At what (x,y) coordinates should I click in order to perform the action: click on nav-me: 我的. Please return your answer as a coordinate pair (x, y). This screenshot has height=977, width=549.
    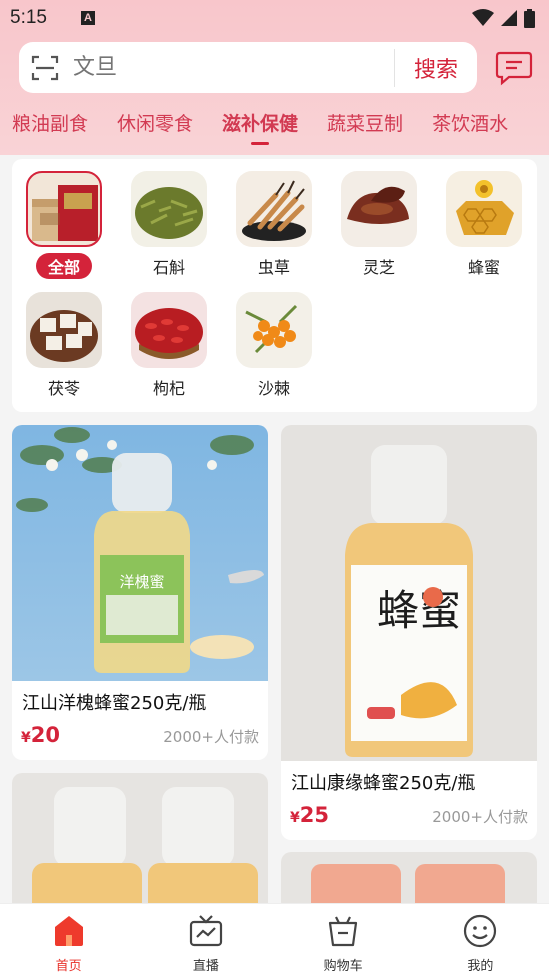
    Looking at the image, I should click on (480, 940).